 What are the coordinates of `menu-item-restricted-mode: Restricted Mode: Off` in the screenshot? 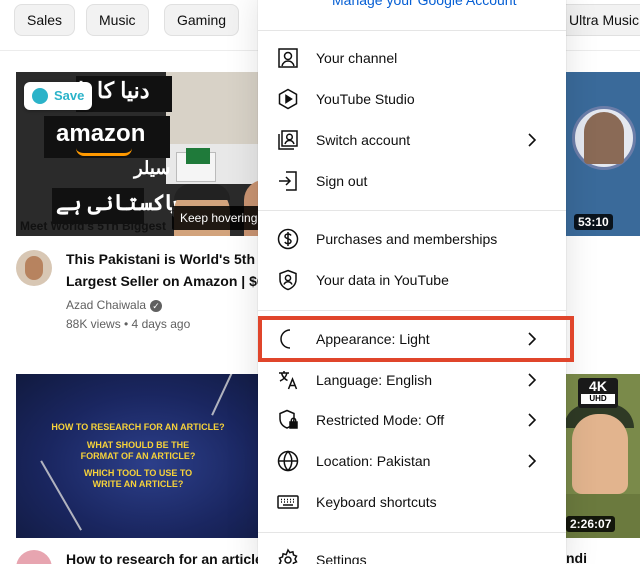 It's located at (412, 420).